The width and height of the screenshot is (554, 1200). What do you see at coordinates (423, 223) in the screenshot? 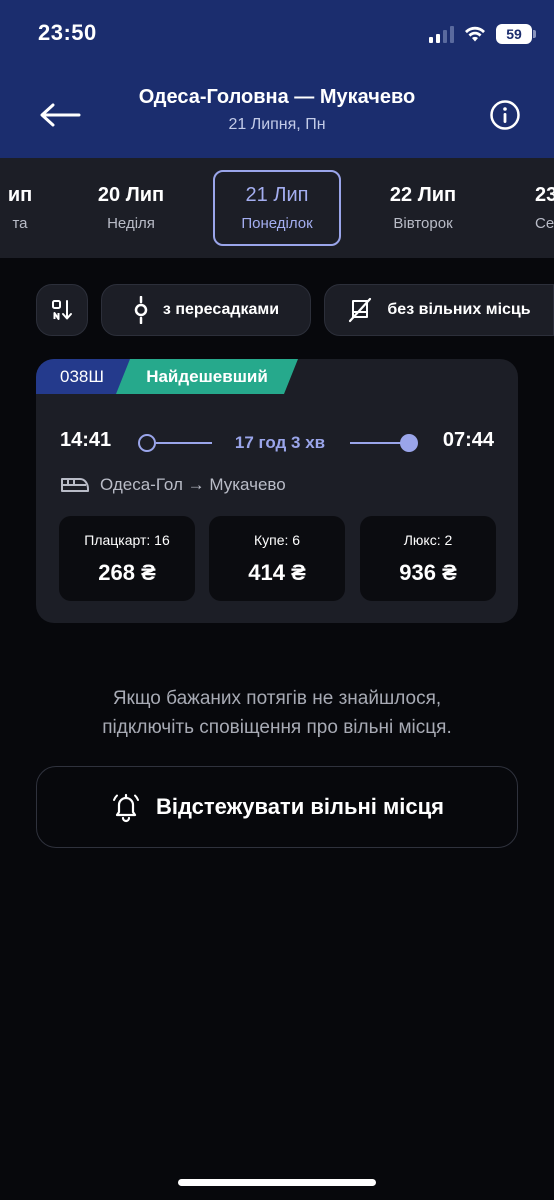
I see `date-weekday: Вівторок` at bounding box center [423, 223].